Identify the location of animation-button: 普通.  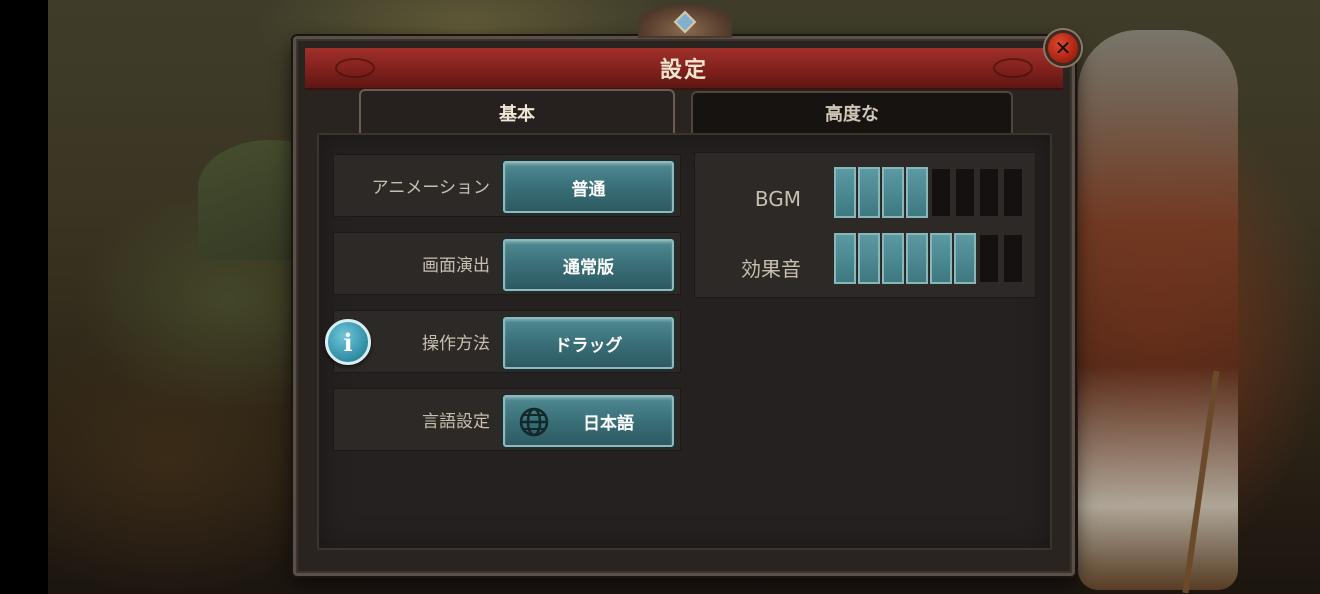
(588, 187).